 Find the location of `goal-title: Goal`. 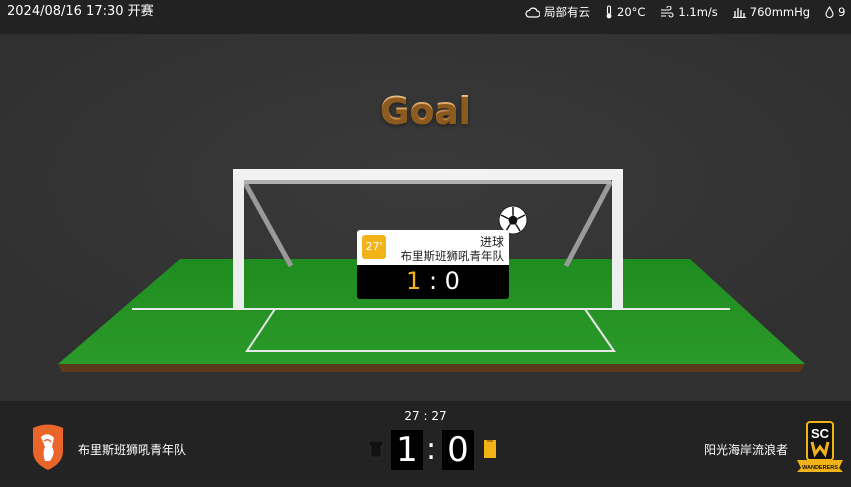

goal-title: Goal is located at coordinates (425, 110).